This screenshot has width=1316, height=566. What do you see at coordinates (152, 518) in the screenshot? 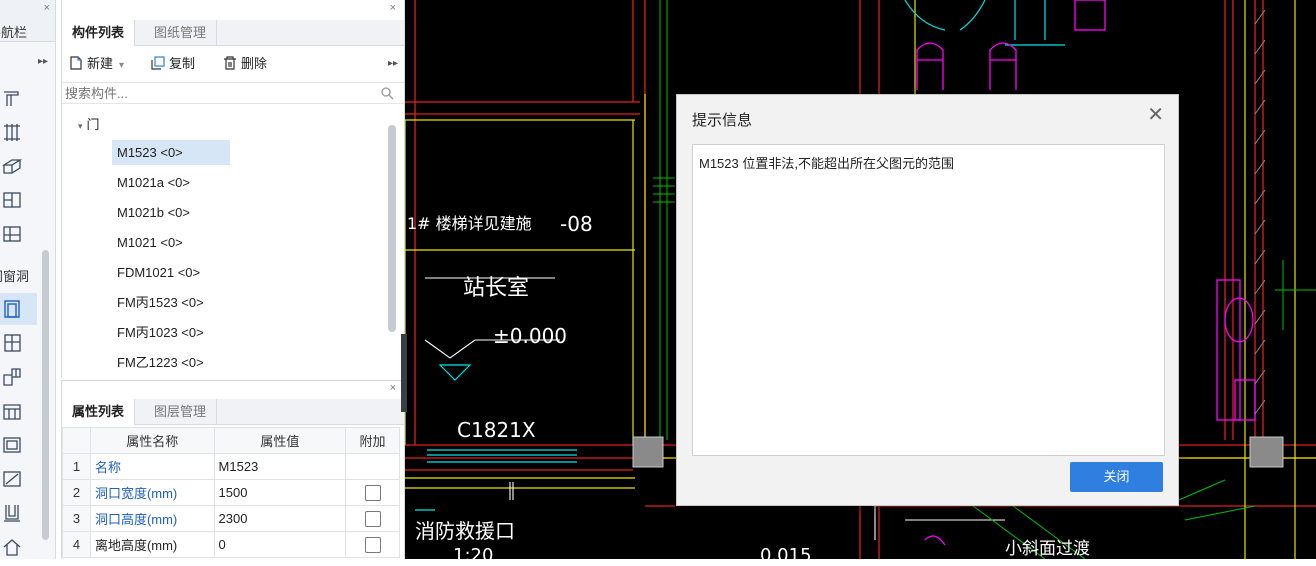
I see `property-name: 洞口高度(mm)` at bounding box center [152, 518].